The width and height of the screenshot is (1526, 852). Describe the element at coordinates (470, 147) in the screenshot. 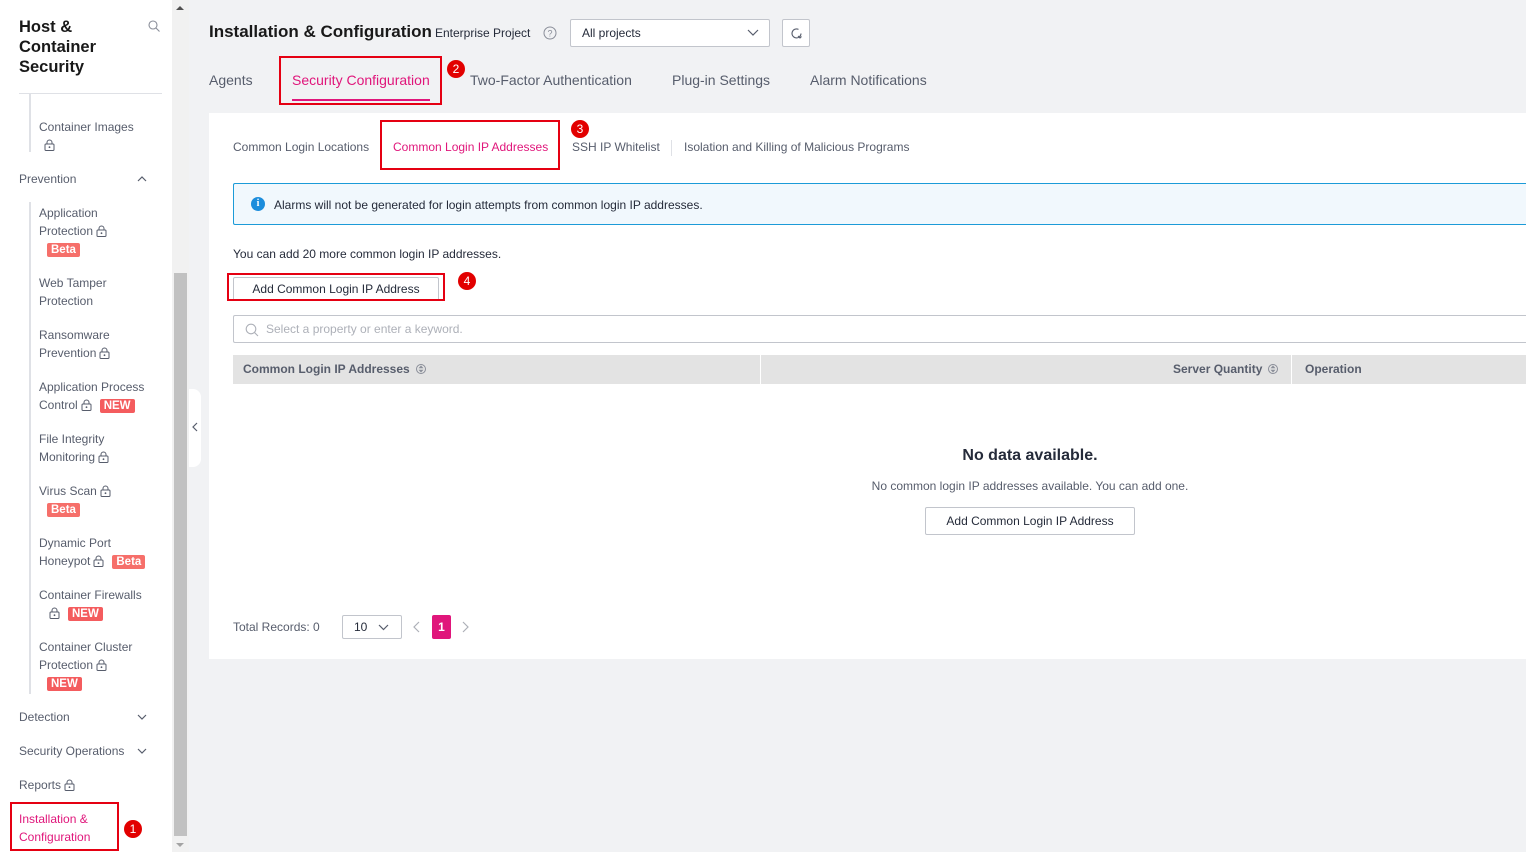

I see `subtab-common-login-ip-addresses: Common Login IP Addresses` at that location.